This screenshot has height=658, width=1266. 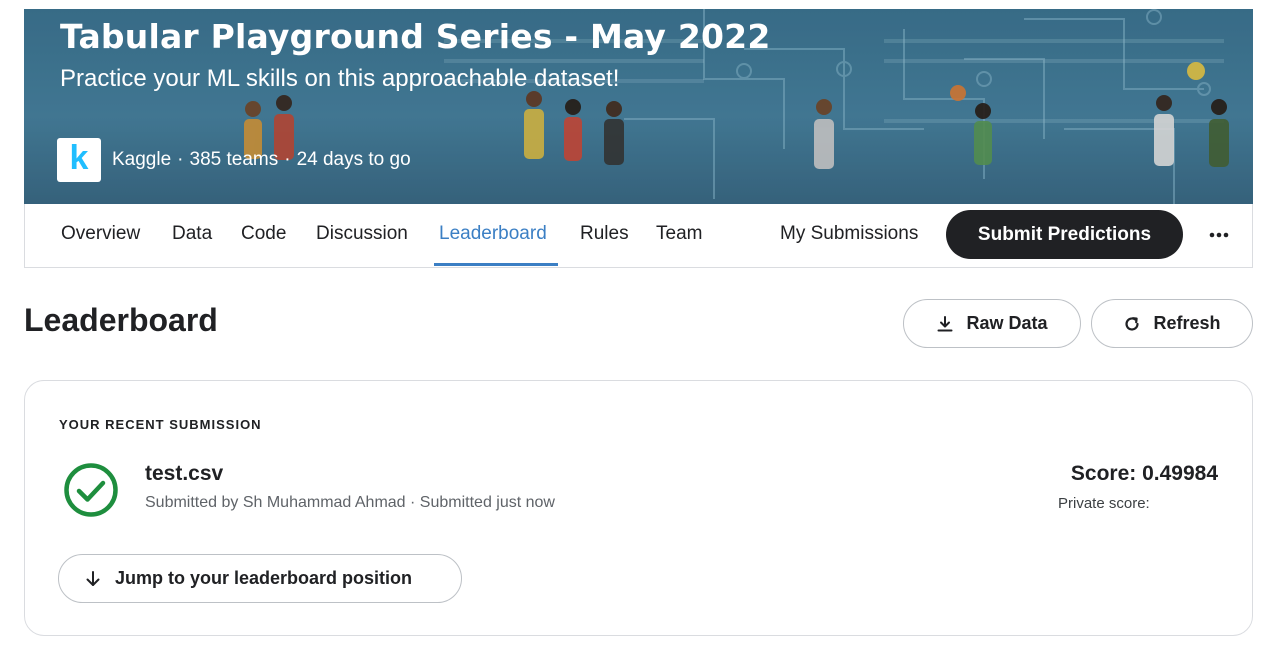 I want to click on refresh-label: Refresh, so click(x=1187, y=323).